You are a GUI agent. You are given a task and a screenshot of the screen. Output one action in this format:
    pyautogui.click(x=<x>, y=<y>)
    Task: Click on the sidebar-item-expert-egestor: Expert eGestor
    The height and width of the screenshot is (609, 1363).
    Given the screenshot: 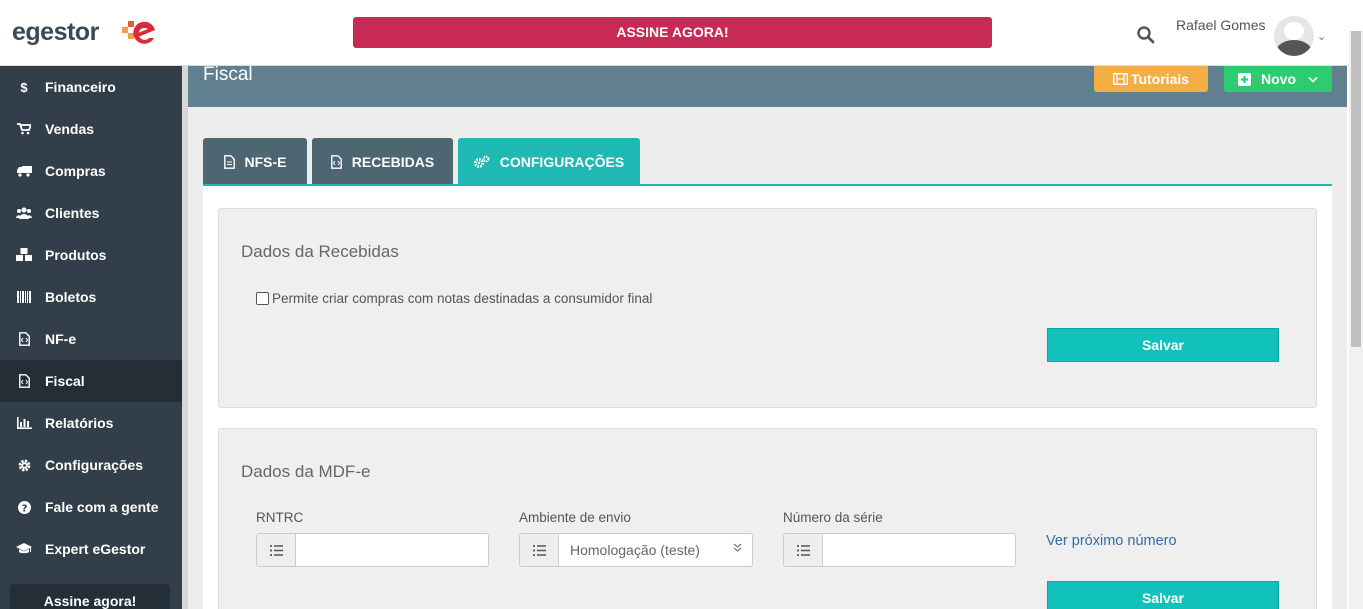 What is the action you would take?
    pyautogui.click(x=91, y=549)
    